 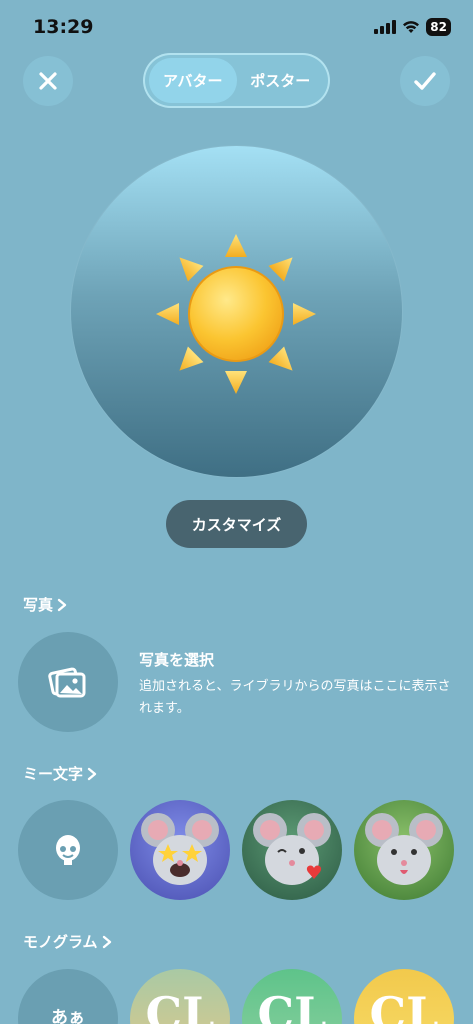 What do you see at coordinates (236, 27) in the screenshot?
I see `status-bar: 13:29 82` at bounding box center [236, 27].